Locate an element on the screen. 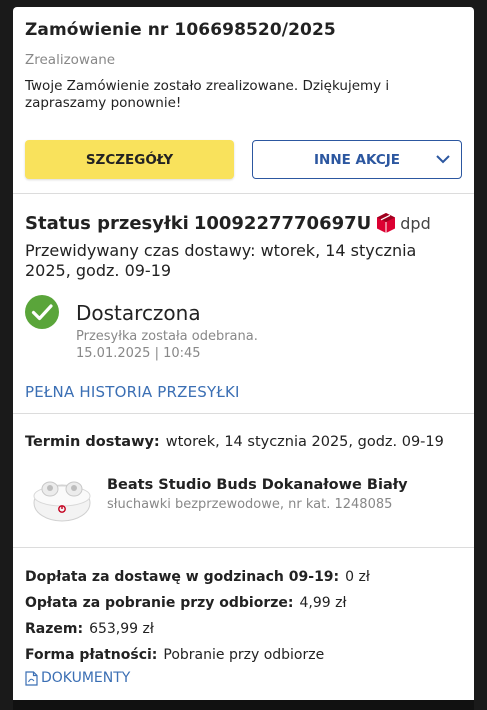 Image resolution: width=487 pixels, height=710 pixels. dpd-cube-icon is located at coordinates (386, 223).